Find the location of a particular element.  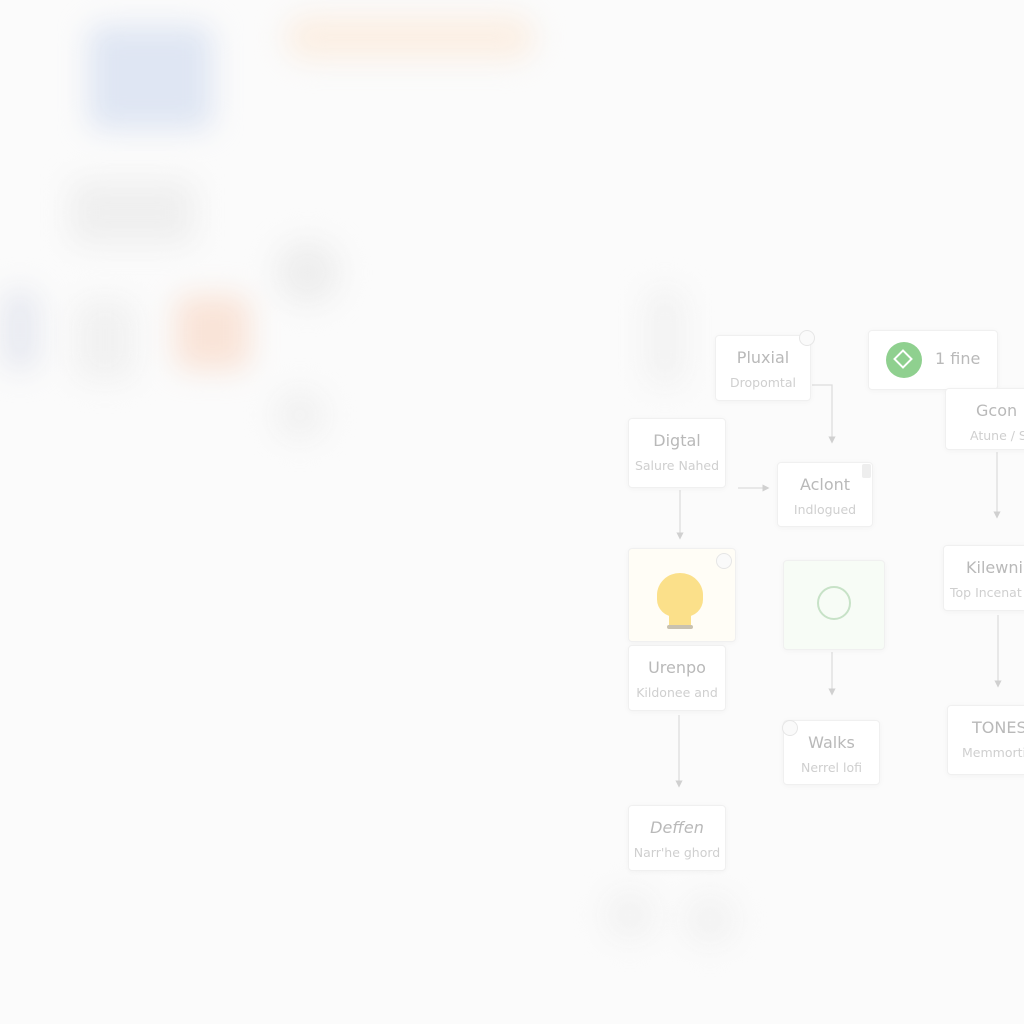

node-subtitle: Indlogued is located at coordinates (825, 509).